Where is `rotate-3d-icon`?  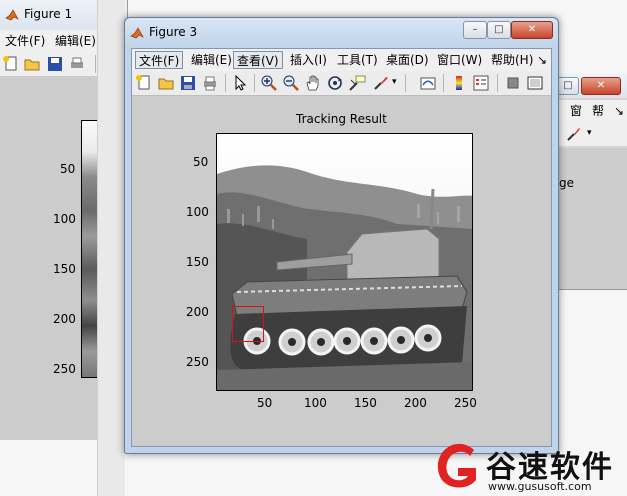 rotate-3d-icon is located at coordinates (335, 83).